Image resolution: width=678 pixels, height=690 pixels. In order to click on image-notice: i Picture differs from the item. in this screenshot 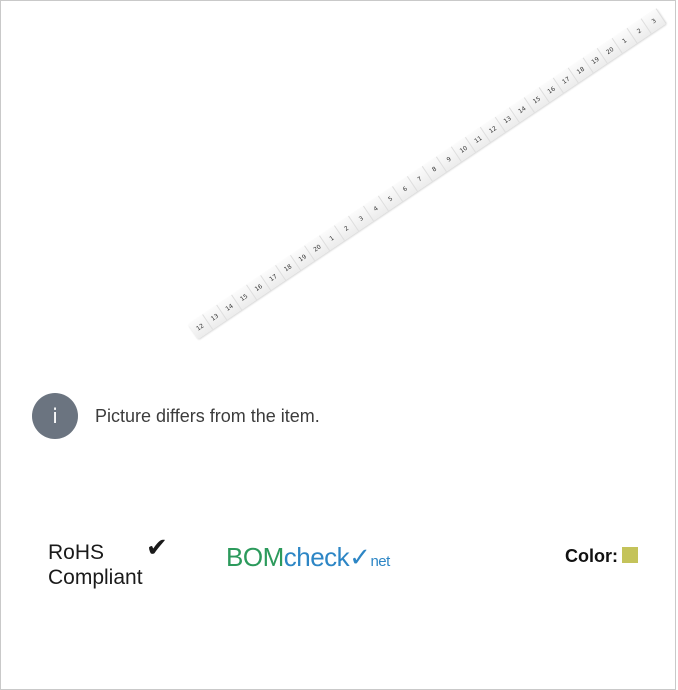, I will do `click(176, 416)`.